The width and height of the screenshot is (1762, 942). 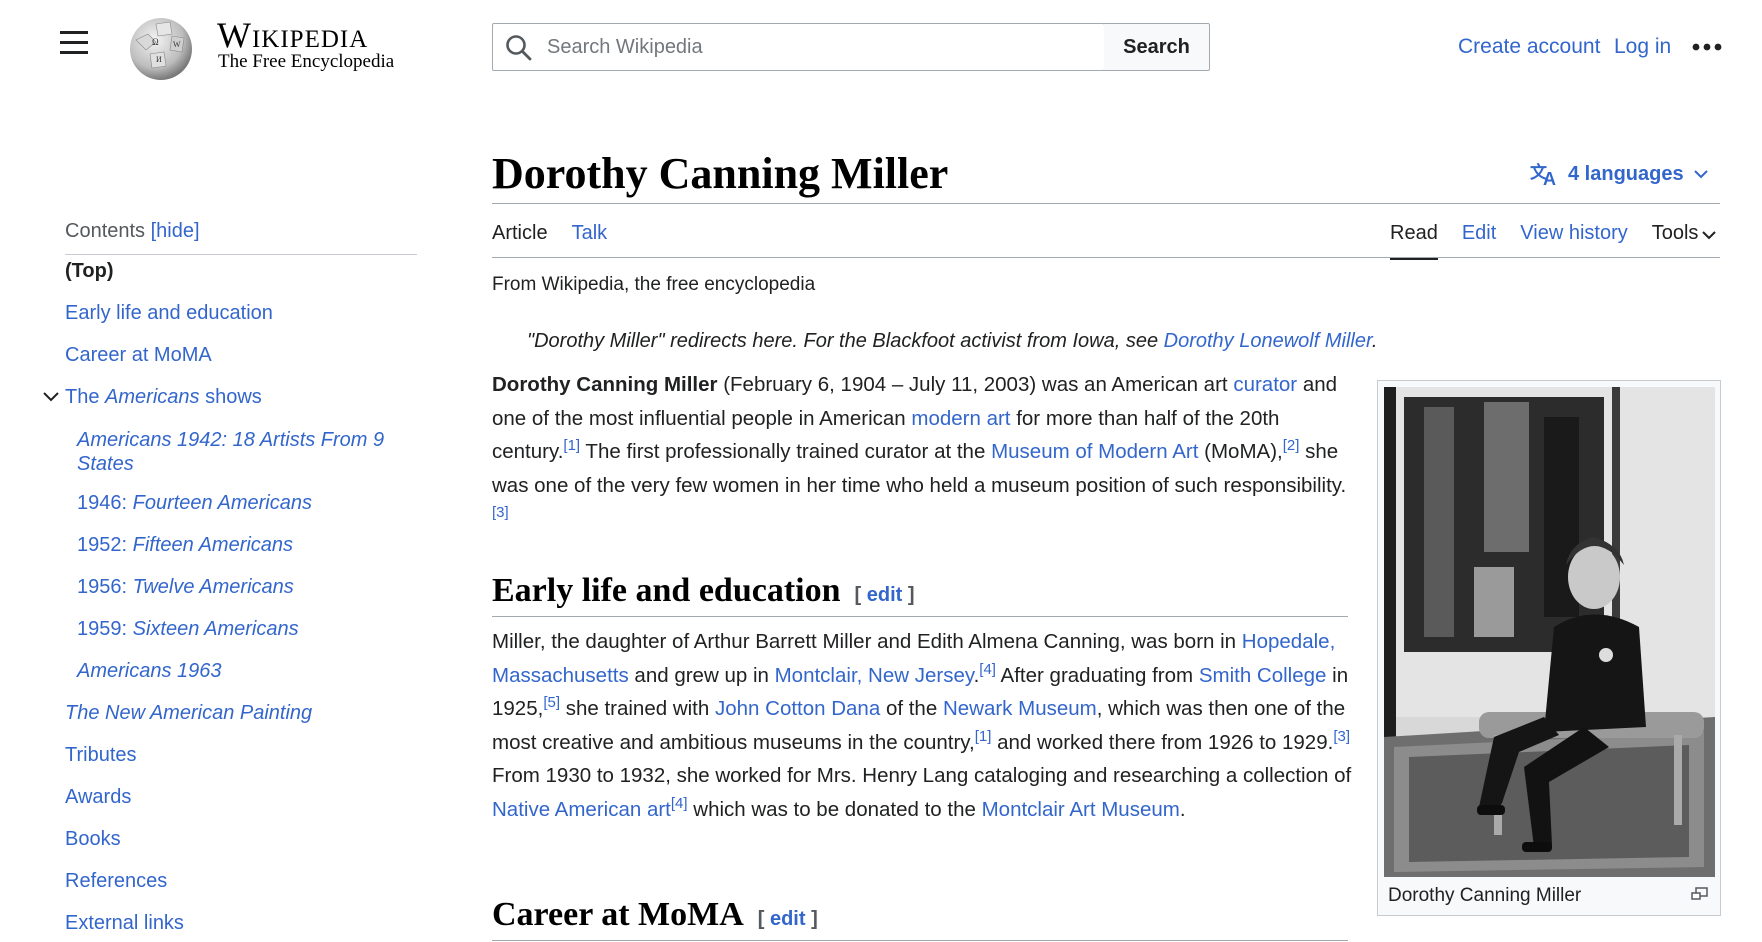 I want to click on toc-heading: Contents [hide], so click(x=132, y=231).